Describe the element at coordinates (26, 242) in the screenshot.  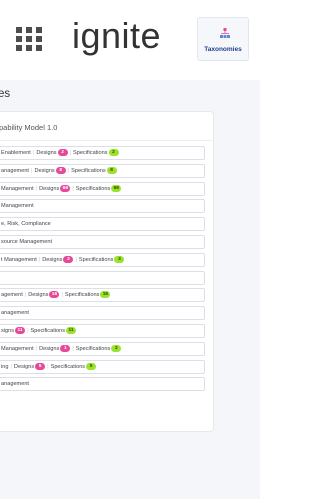
I see `capability-name: source Management` at that location.